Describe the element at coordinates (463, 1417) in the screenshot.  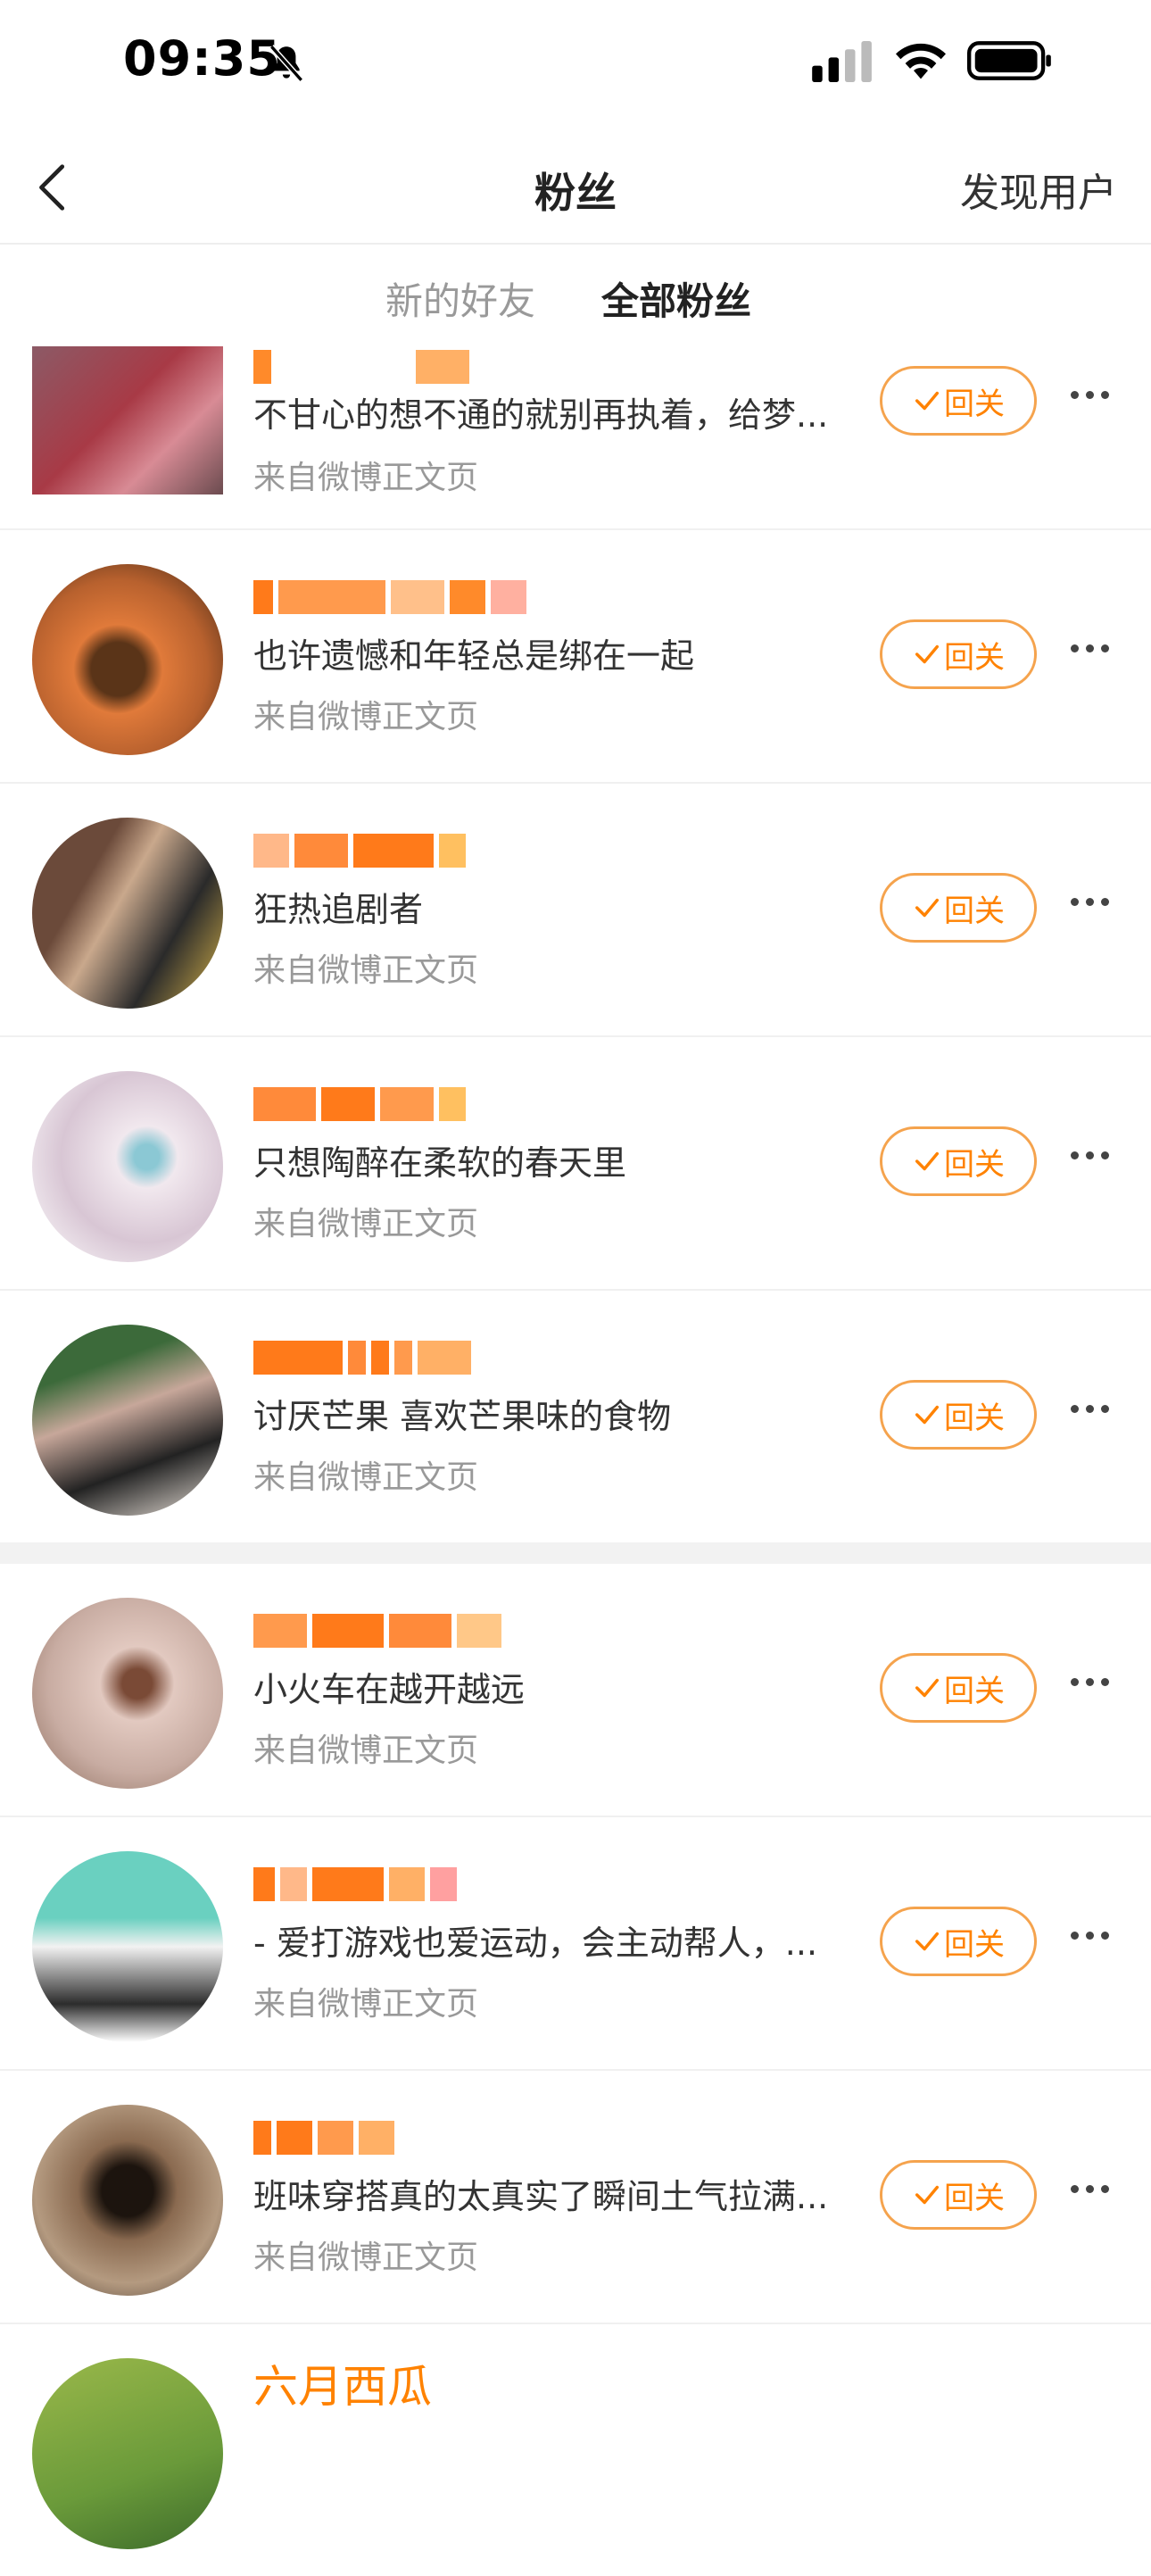
I see `fan-bio: 讨厌芒果 喜欢芒果味的食物` at that location.